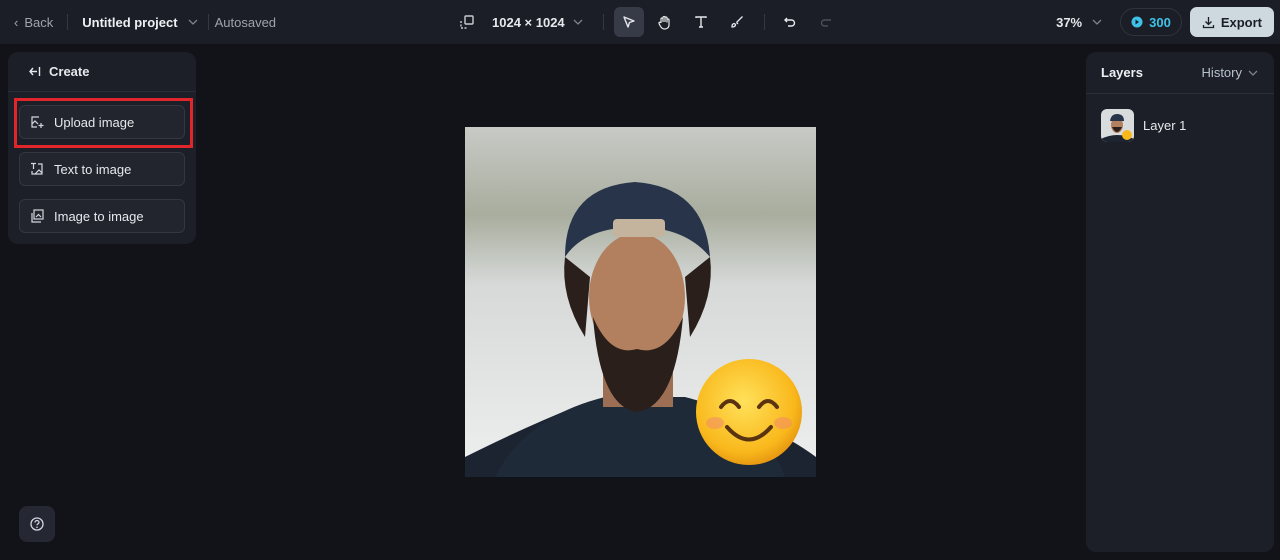 The image size is (1280, 560). I want to click on chevron-left-icon: ‹, so click(16, 22).